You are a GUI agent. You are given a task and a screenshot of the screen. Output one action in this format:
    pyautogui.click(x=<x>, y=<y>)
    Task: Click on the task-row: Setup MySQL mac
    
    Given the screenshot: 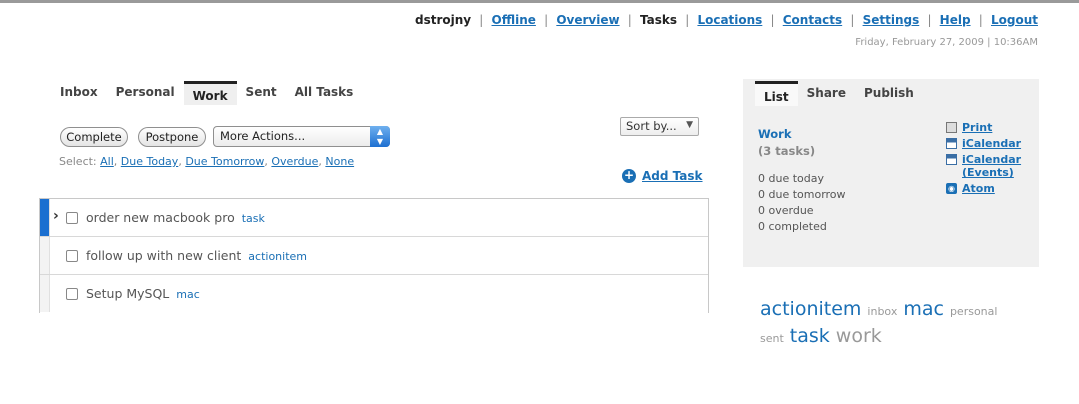 What is the action you would take?
    pyautogui.click(x=374, y=294)
    